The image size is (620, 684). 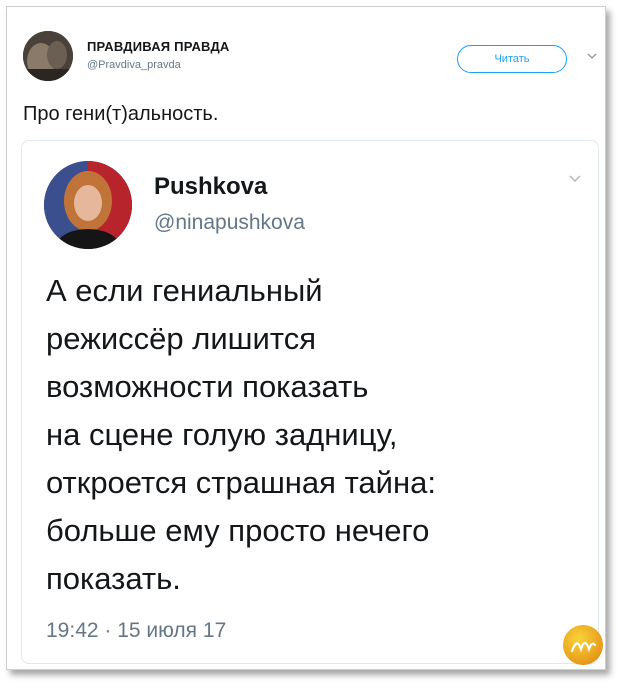 I want to click on mika-logo-icon, so click(x=583, y=645).